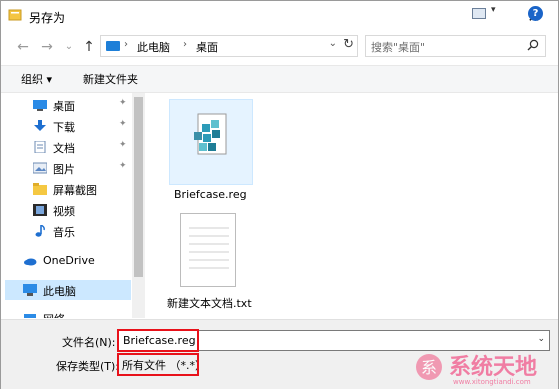 Image resolution: width=559 pixels, height=389 pixels. Describe the element at coordinates (40, 147) in the screenshot. I see `document-icon` at that location.